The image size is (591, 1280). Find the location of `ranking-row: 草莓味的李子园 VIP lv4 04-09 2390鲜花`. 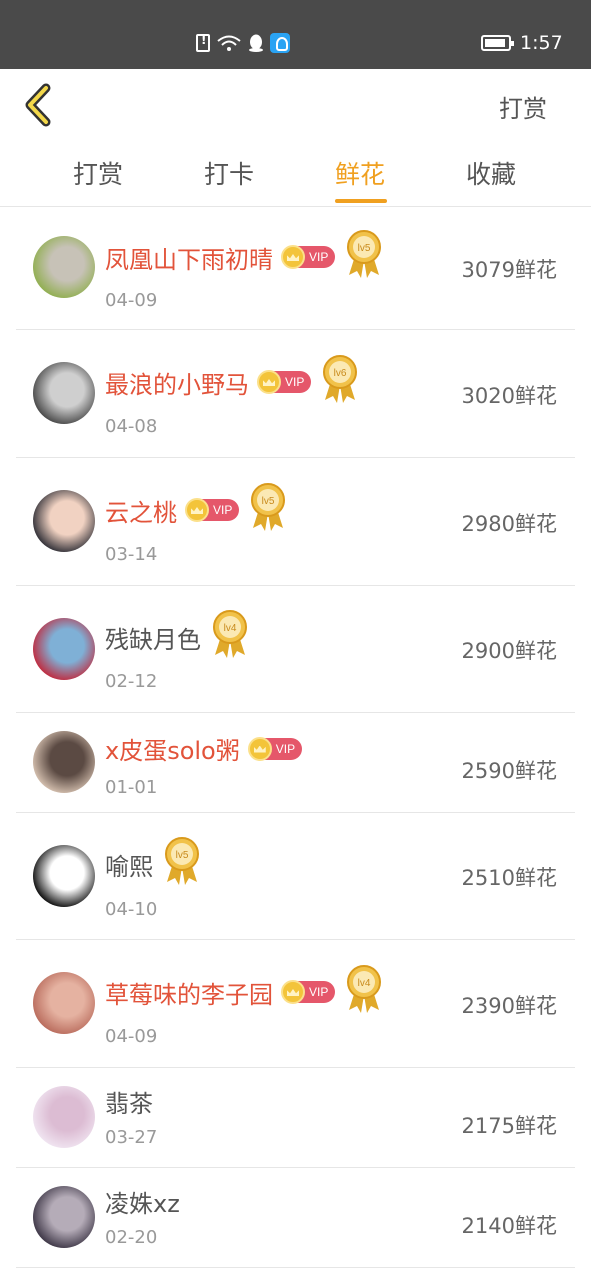

ranking-row: 草莓味的李子园 VIP lv4 04-09 2390鲜花 is located at coordinates (295, 1004).